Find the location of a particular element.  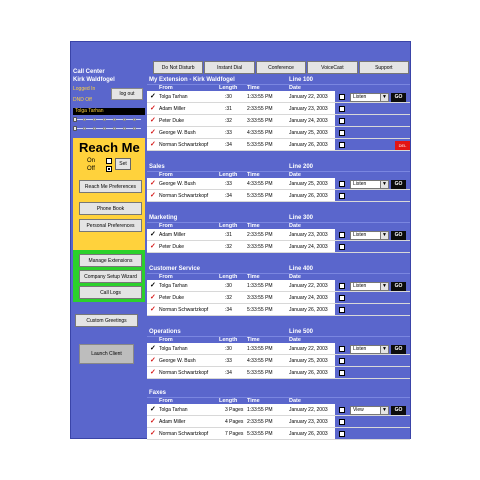

volume-slider is located at coordinates (108, 119).